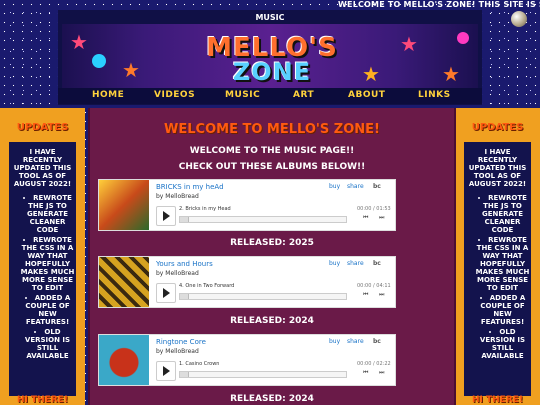  What do you see at coordinates (434, 95) in the screenshot?
I see `nav-links: LINKS` at bounding box center [434, 95].